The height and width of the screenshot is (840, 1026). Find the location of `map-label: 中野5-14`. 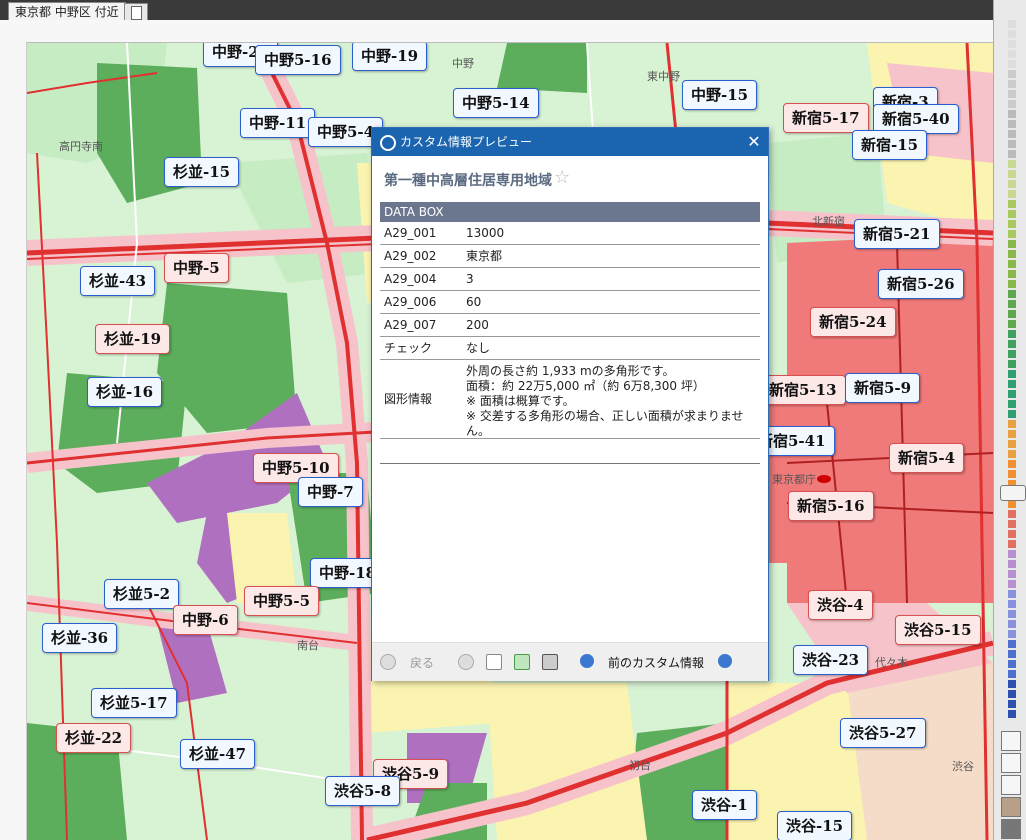

map-label: 中野5-14 is located at coordinates (496, 103).